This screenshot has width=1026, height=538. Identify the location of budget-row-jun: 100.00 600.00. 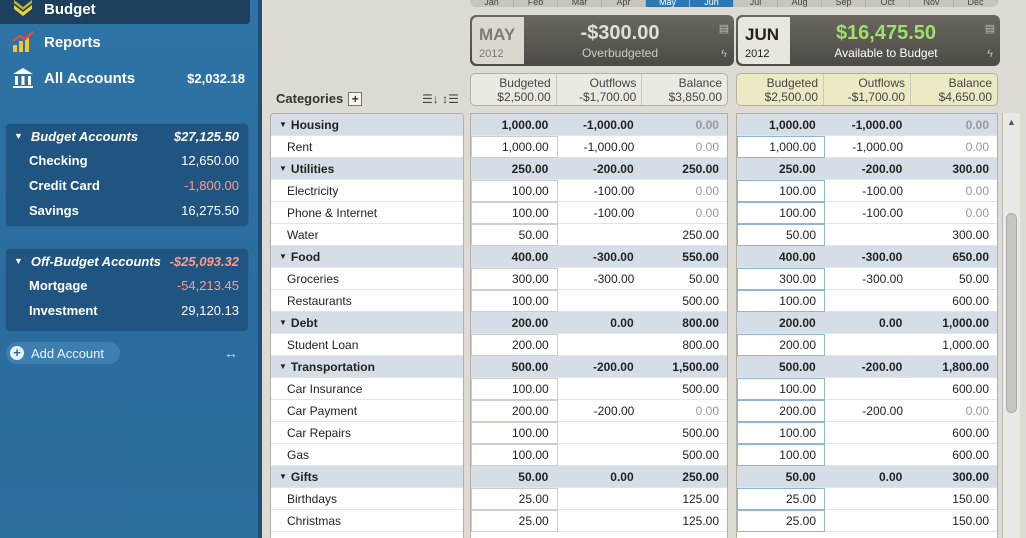
(867, 388).